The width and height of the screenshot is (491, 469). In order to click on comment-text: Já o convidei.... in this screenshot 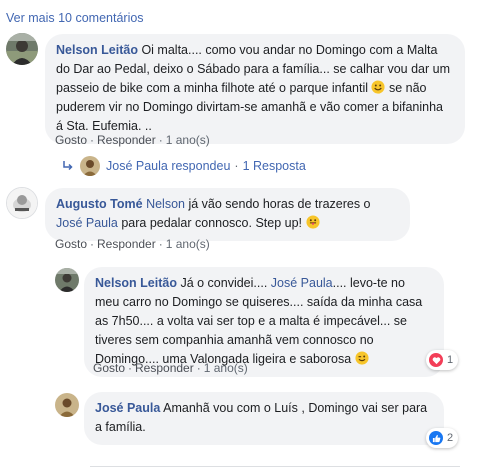, I will do `click(223, 283)`.